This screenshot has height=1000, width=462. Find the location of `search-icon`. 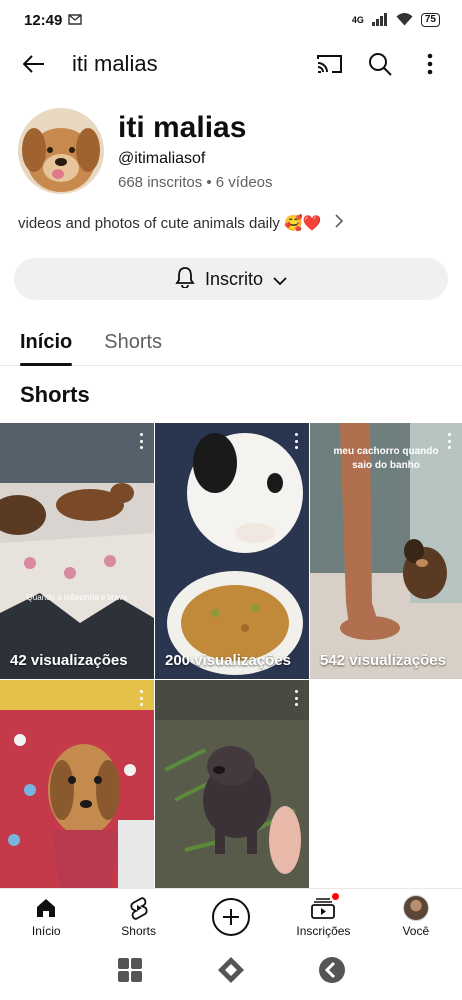

search-icon is located at coordinates (380, 64).